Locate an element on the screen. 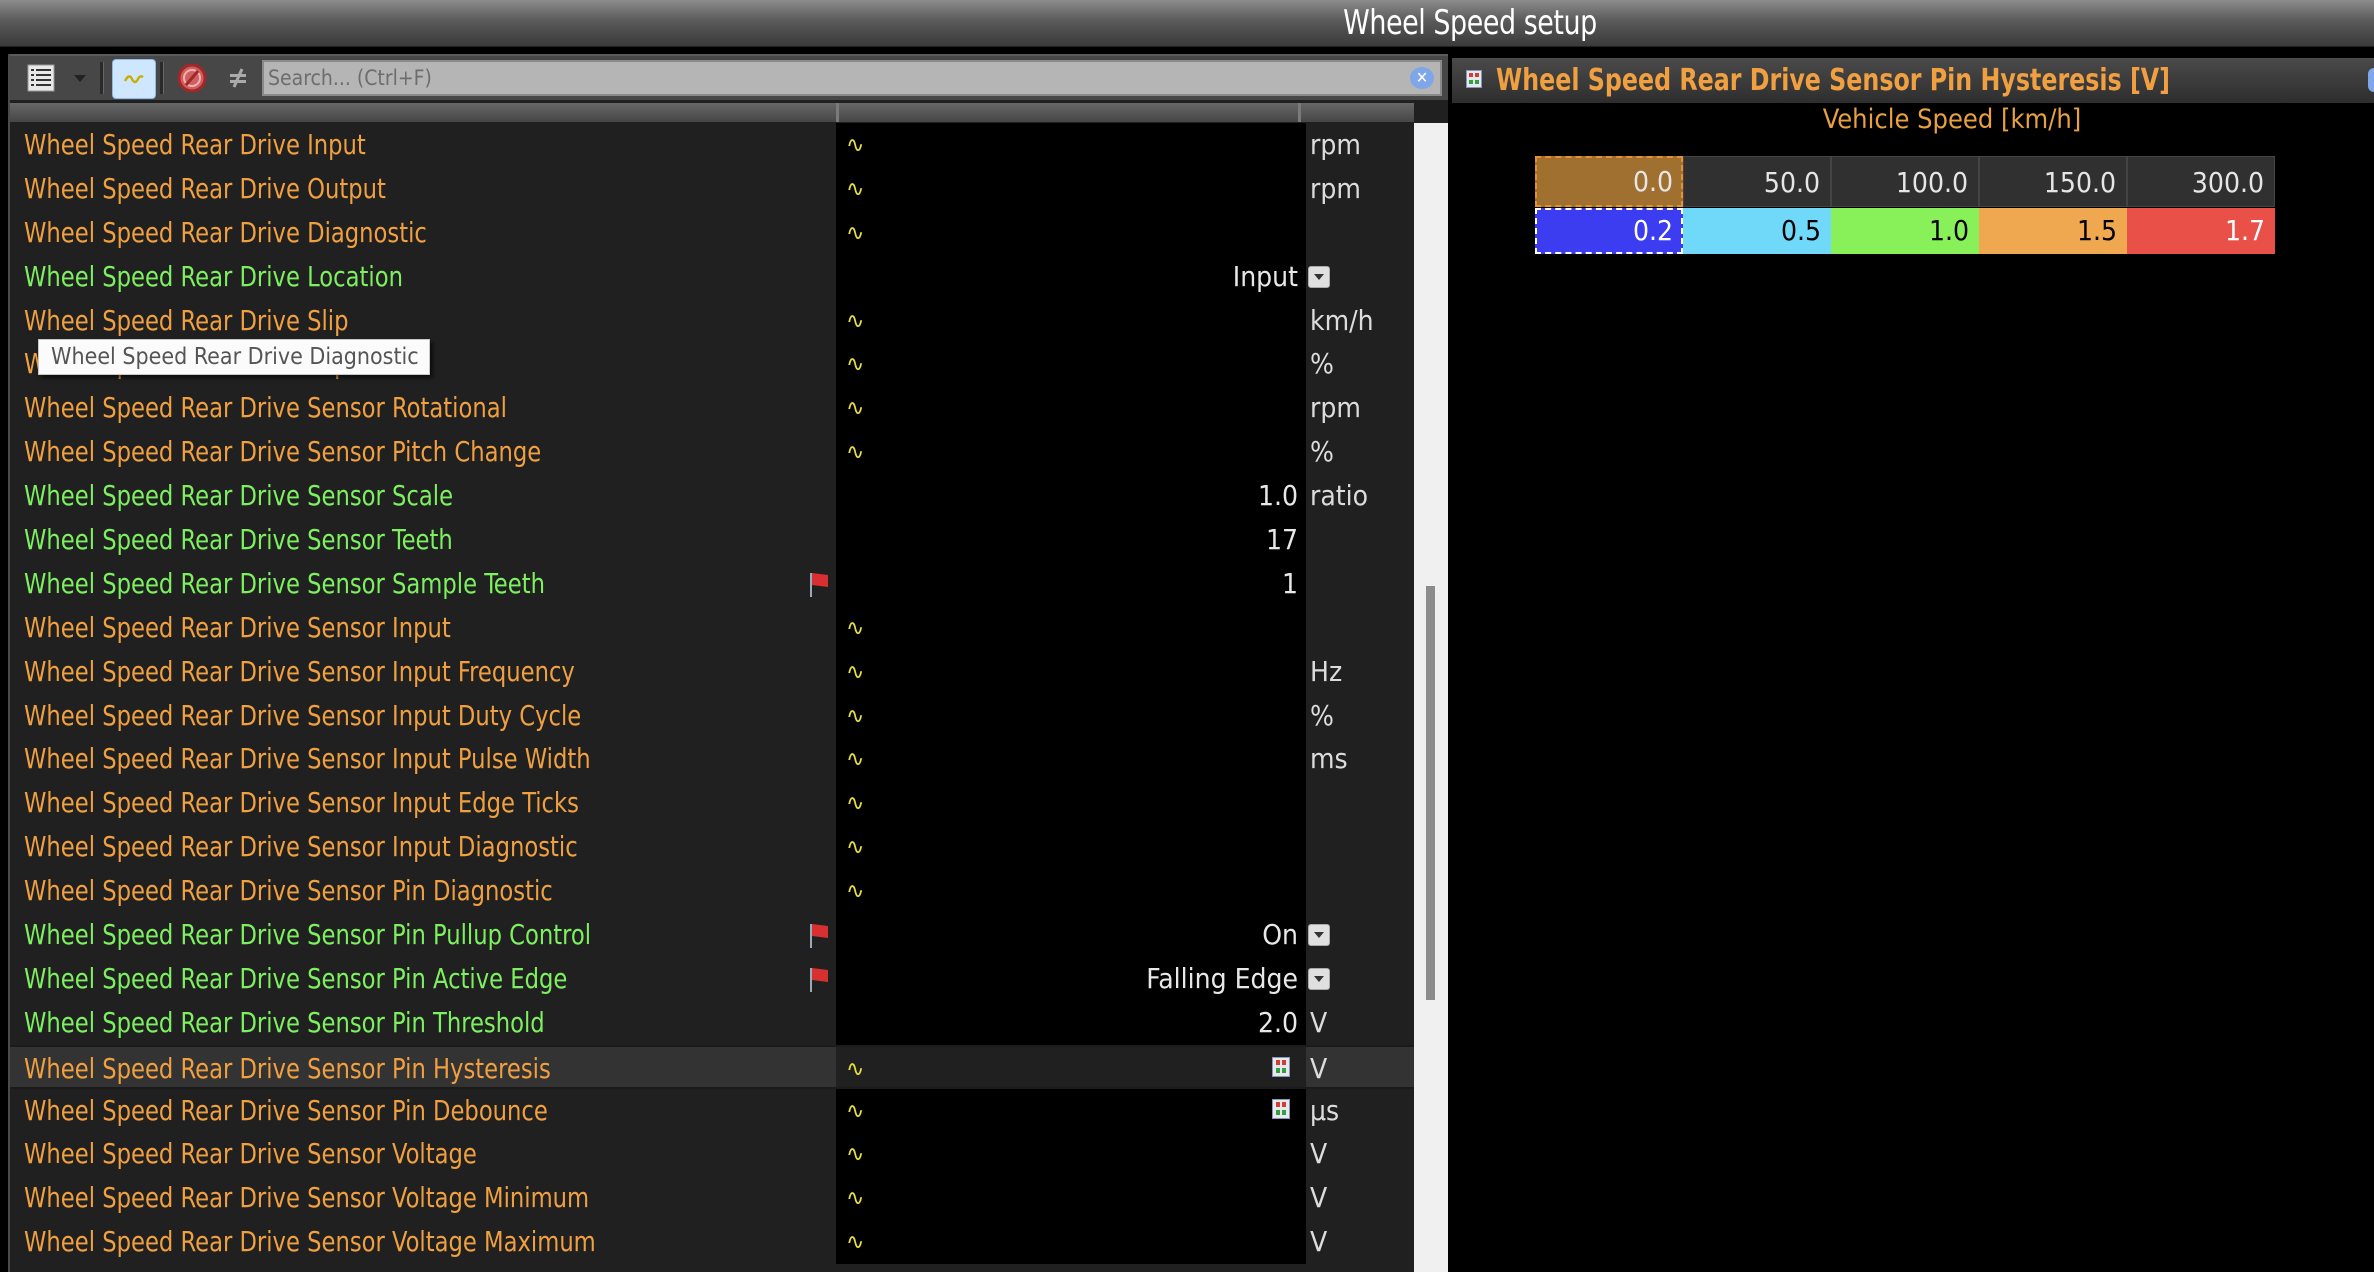 This screenshot has width=2374, height=1272. vertical-scrollbar is located at coordinates (1431, 697).